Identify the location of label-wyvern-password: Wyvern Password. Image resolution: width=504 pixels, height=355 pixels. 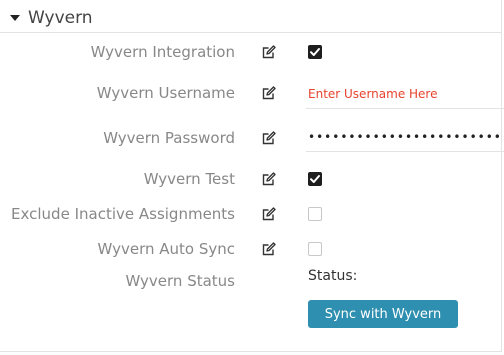
(169, 138).